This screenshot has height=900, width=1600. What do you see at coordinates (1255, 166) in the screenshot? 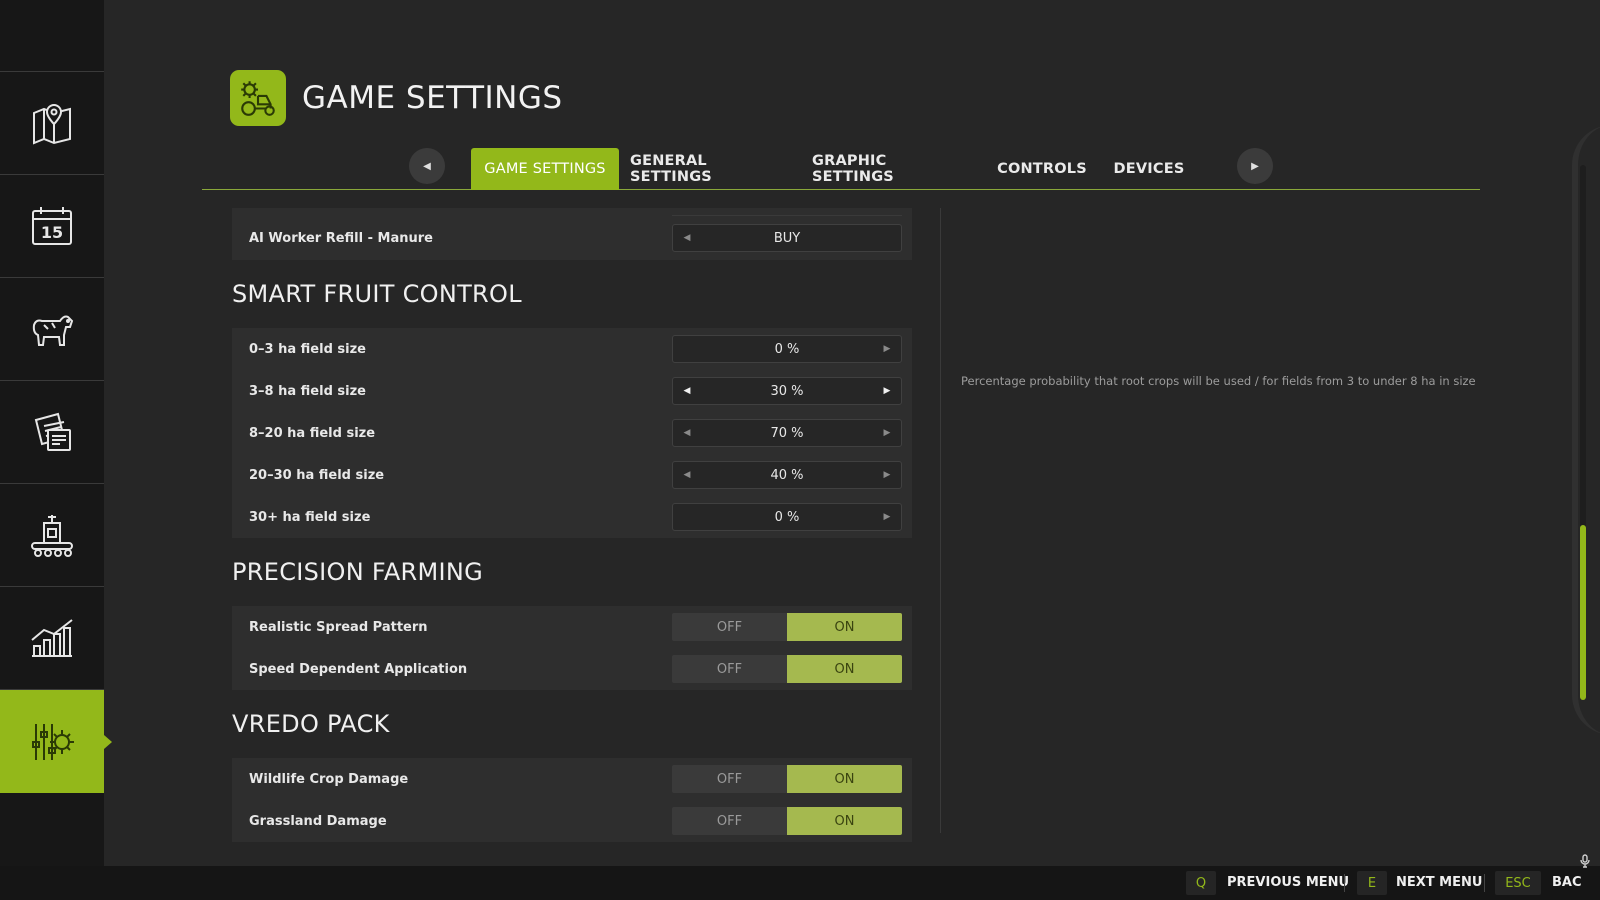
I see `tab-next-button: ▶` at bounding box center [1255, 166].